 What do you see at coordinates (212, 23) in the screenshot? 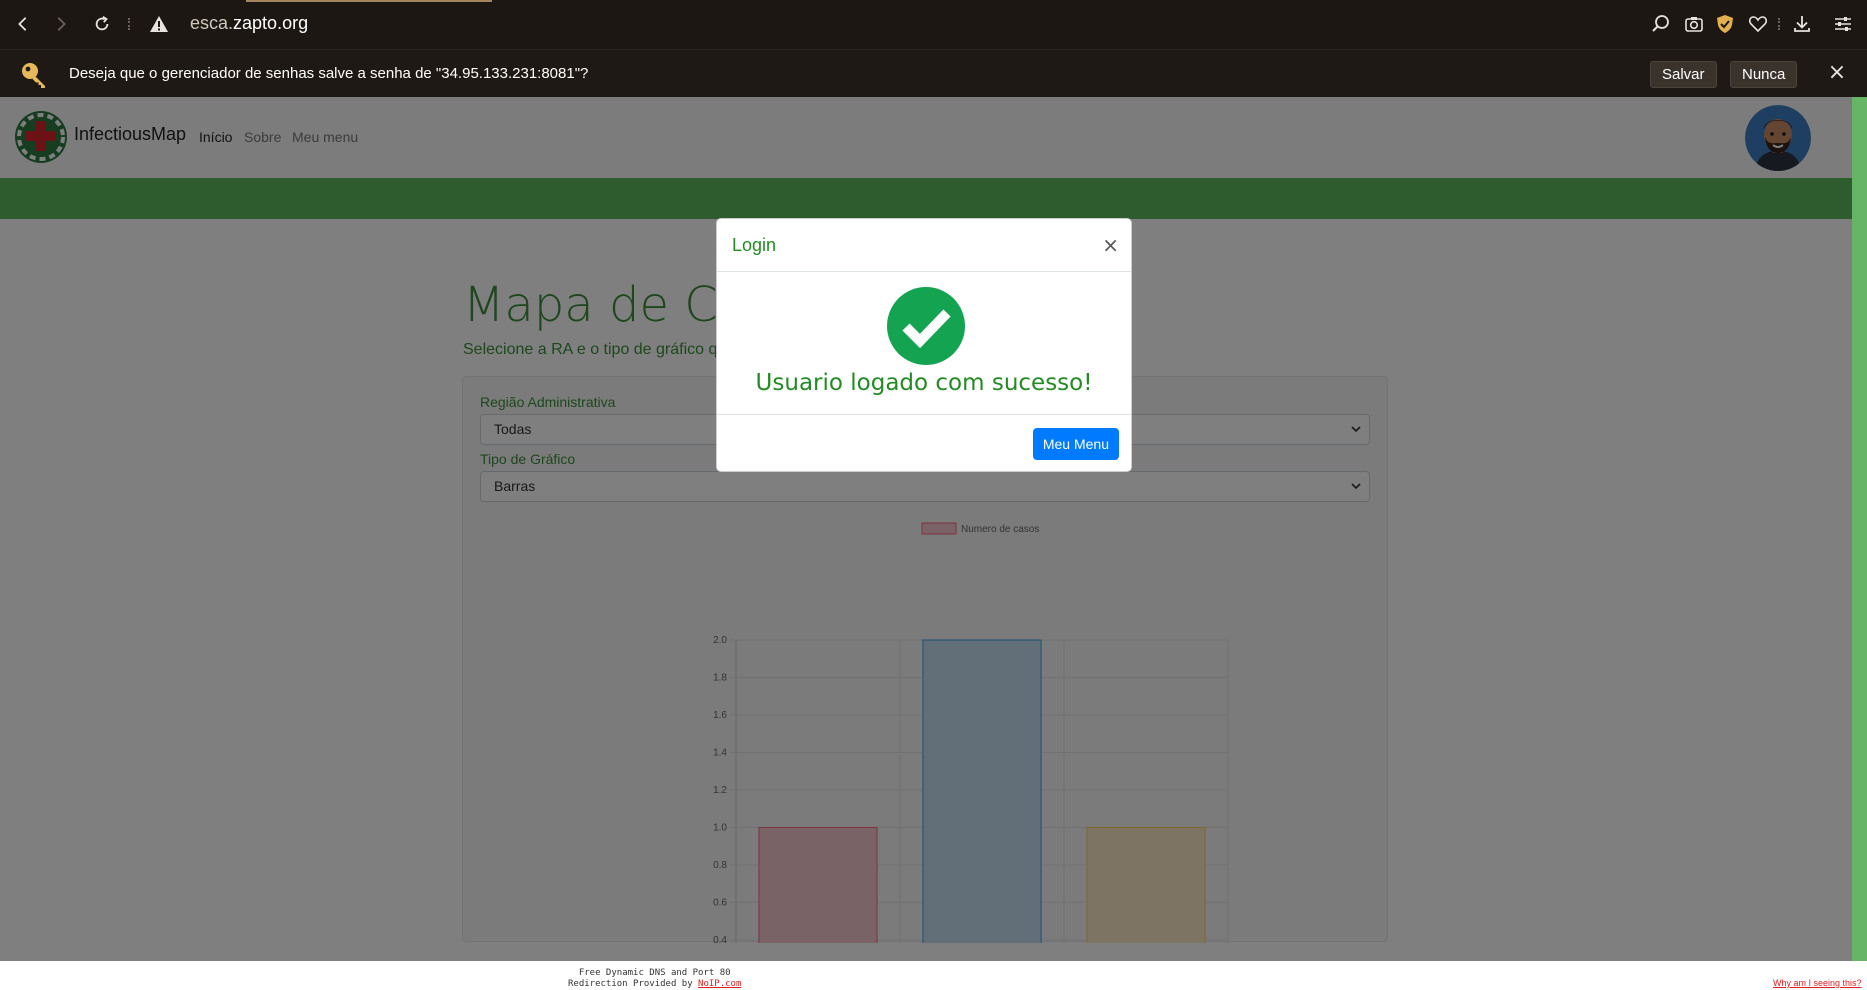
I see `url-subdomain: esca.` at bounding box center [212, 23].